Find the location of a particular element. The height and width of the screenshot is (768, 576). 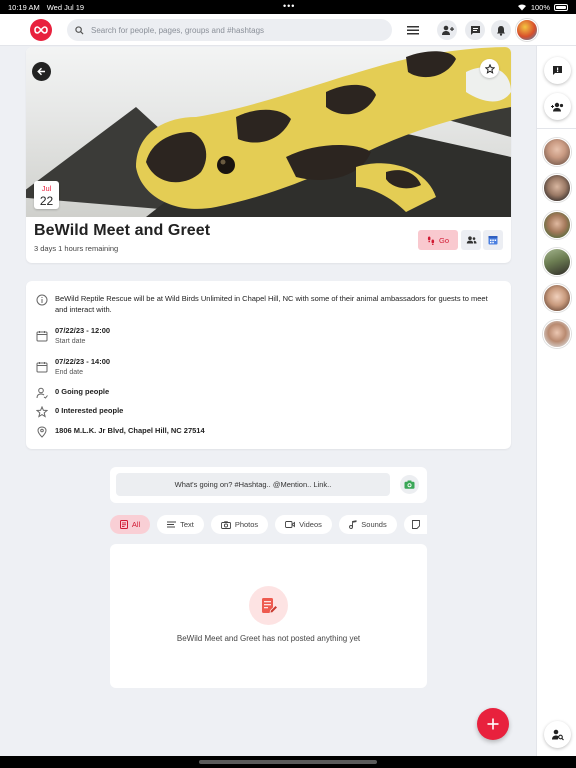

text-lines-icon is located at coordinates (172, 524).